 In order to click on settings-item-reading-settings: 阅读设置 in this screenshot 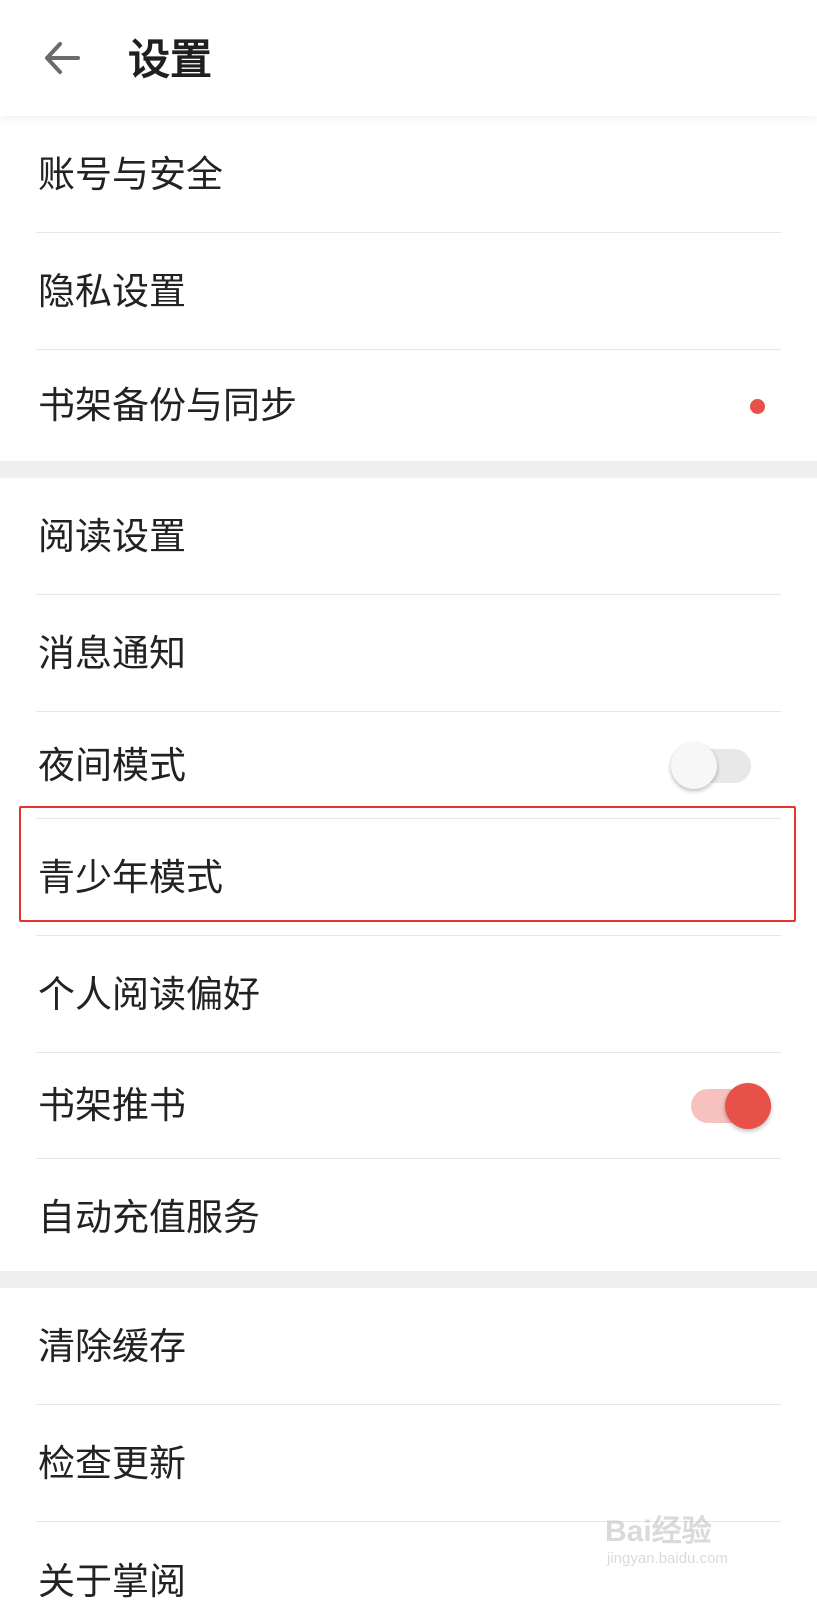, I will do `click(408, 536)`.